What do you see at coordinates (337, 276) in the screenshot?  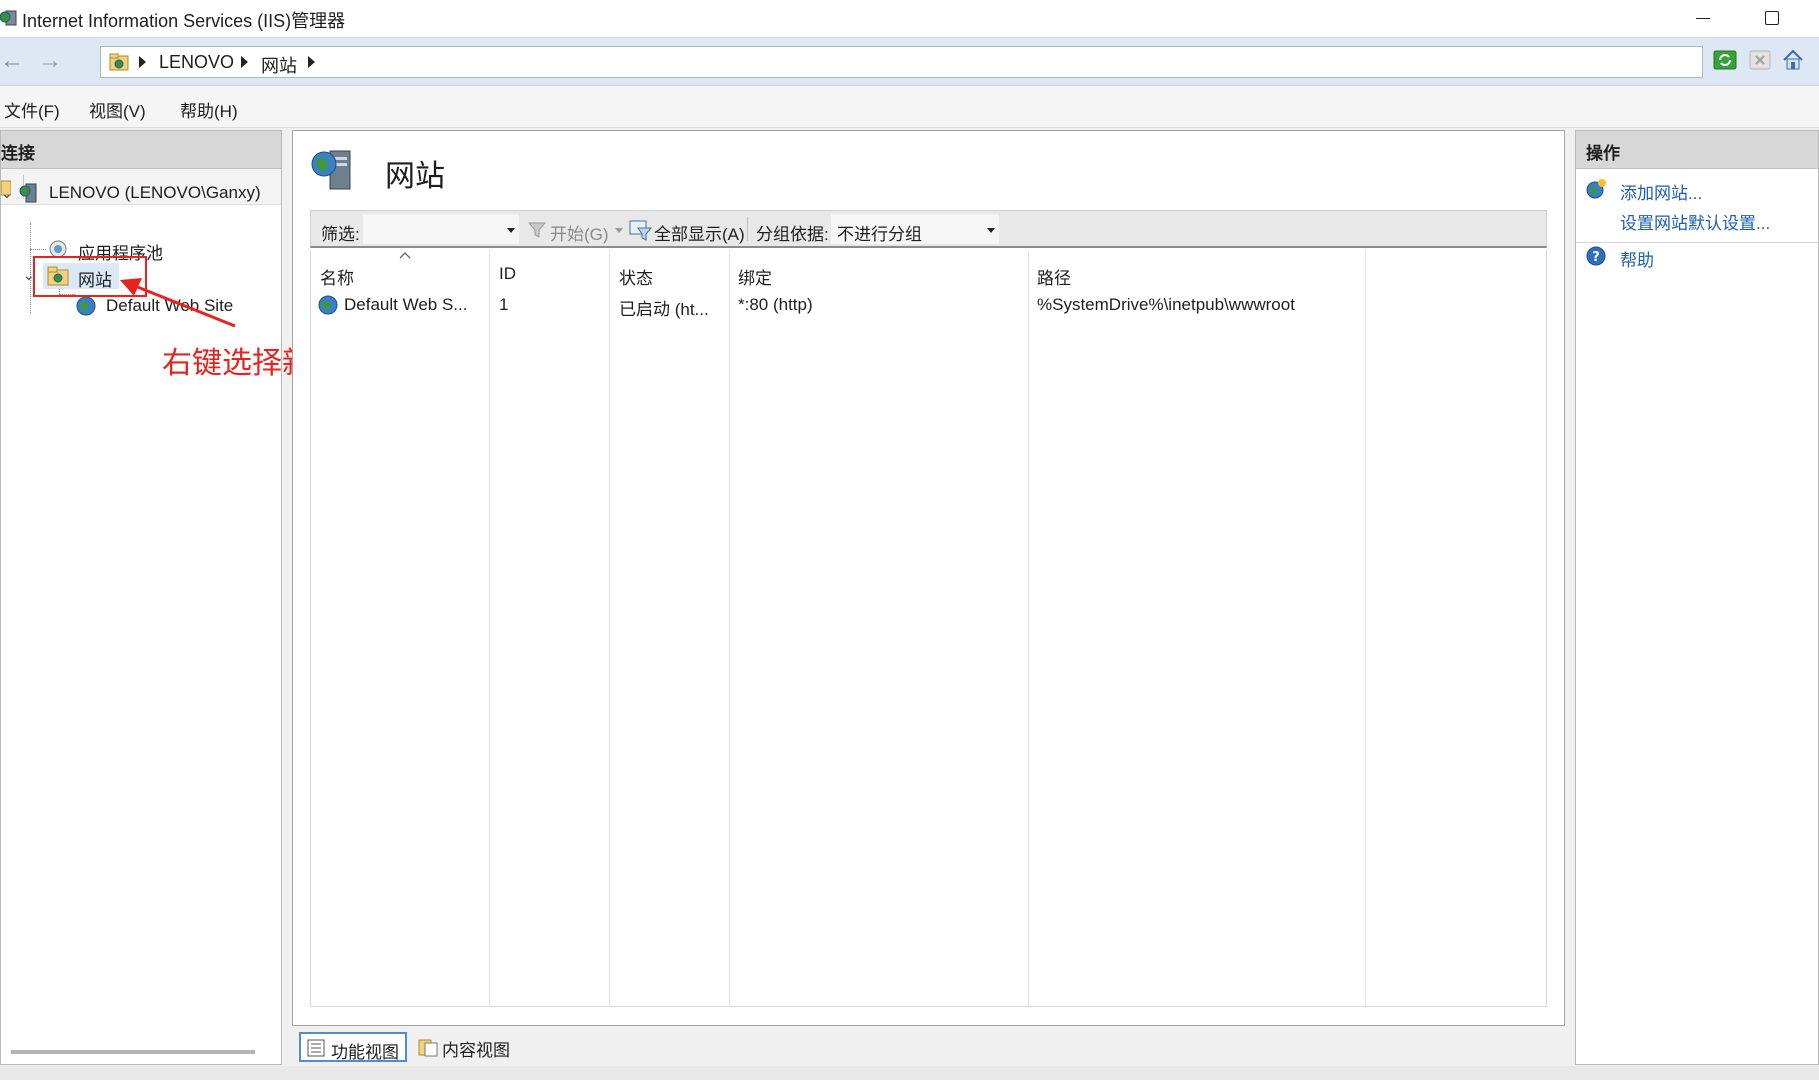 I see `column-header-name: 名称` at bounding box center [337, 276].